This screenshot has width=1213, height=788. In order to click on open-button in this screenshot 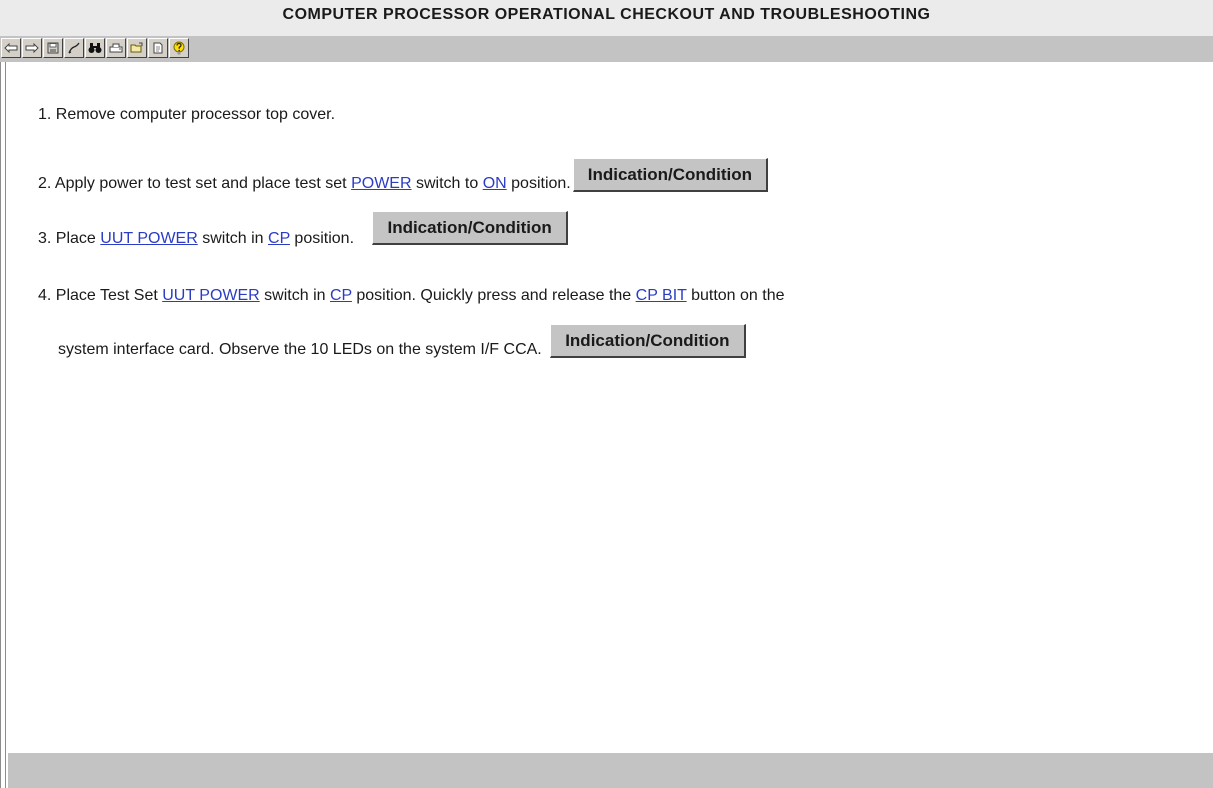, I will do `click(137, 48)`.